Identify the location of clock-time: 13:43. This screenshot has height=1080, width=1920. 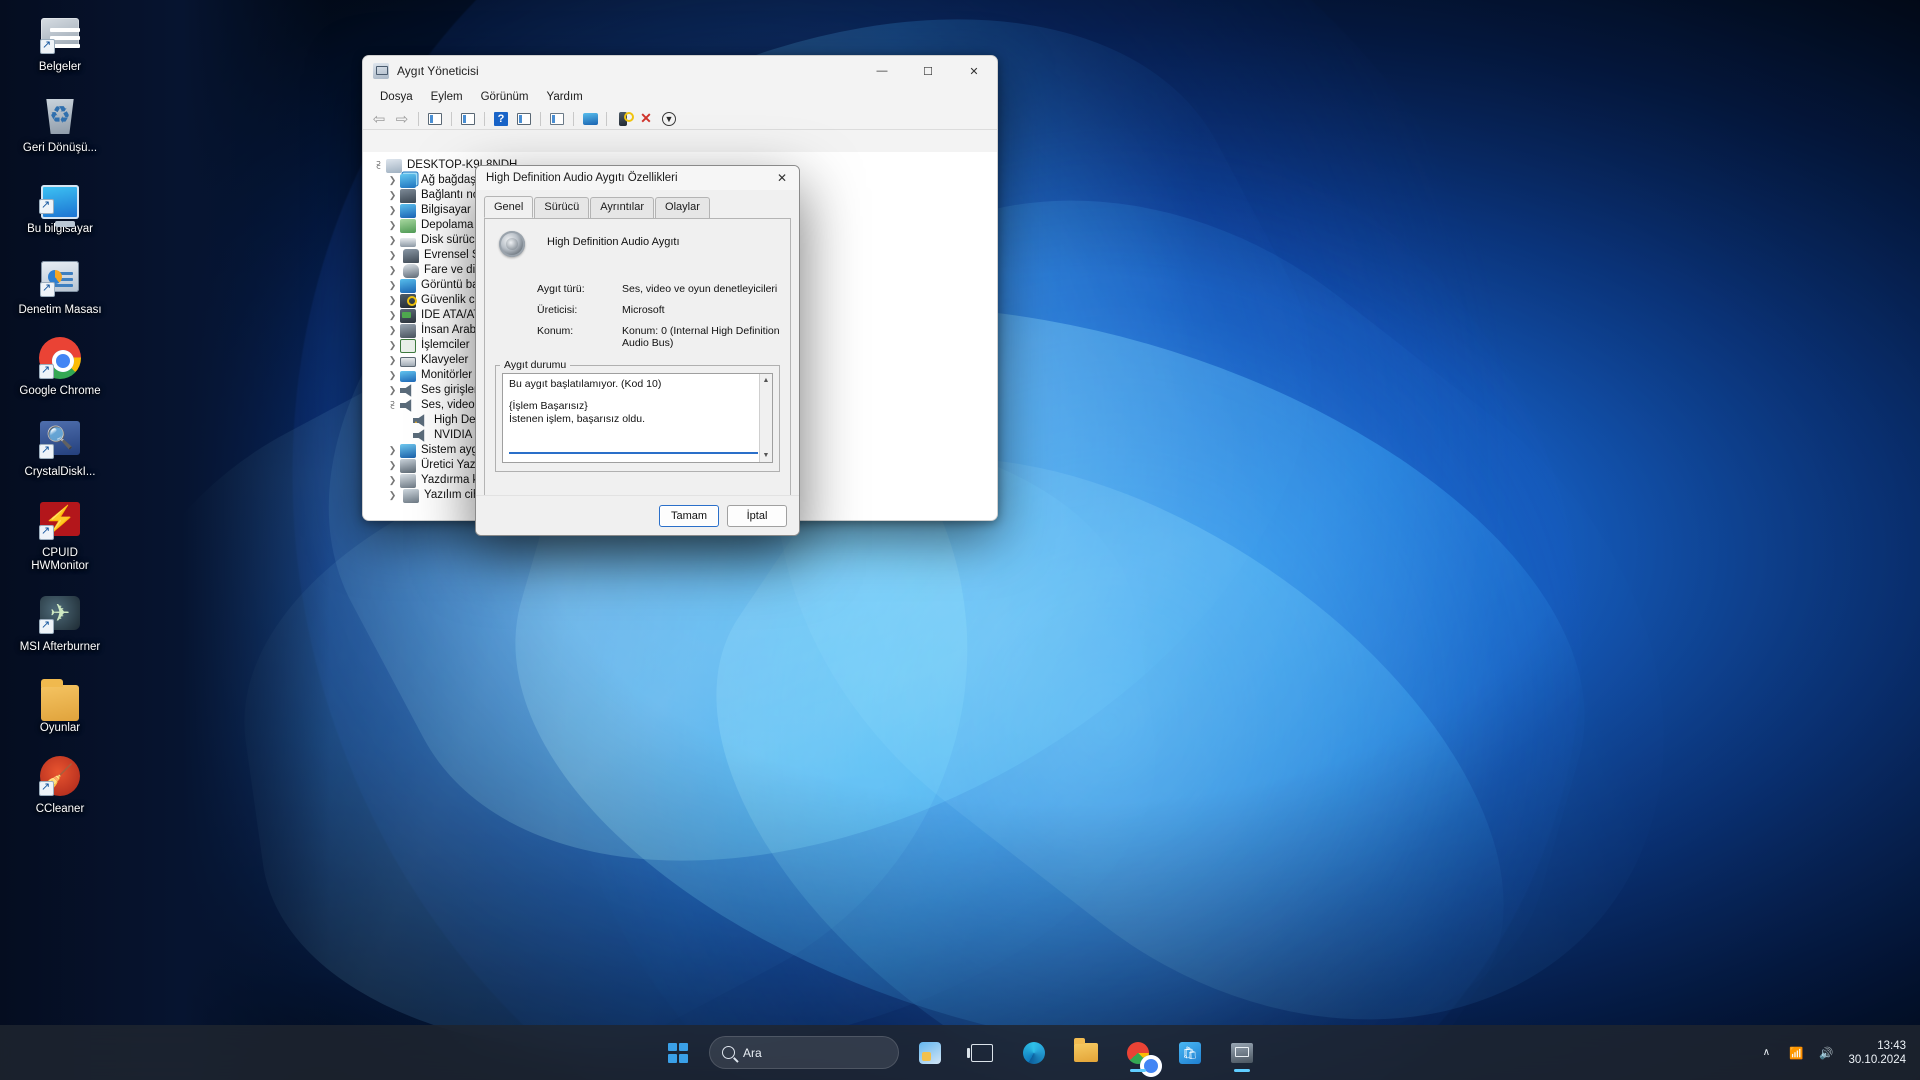
(1891, 1045).